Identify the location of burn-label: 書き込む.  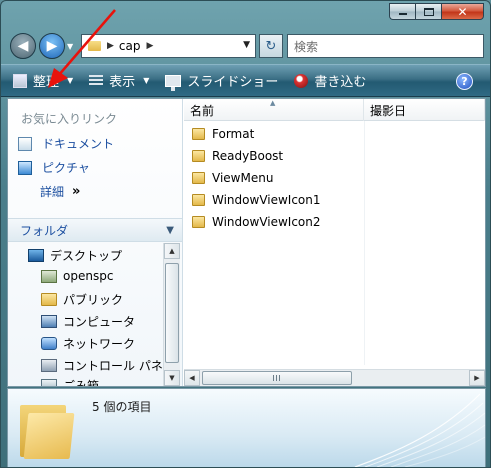
(340, 82).